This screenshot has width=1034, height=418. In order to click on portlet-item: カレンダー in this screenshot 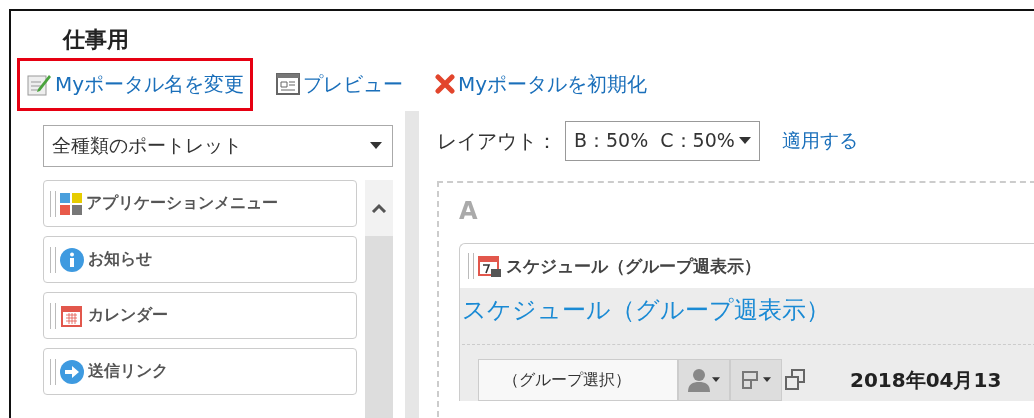, I will do `click(200, 315)`.